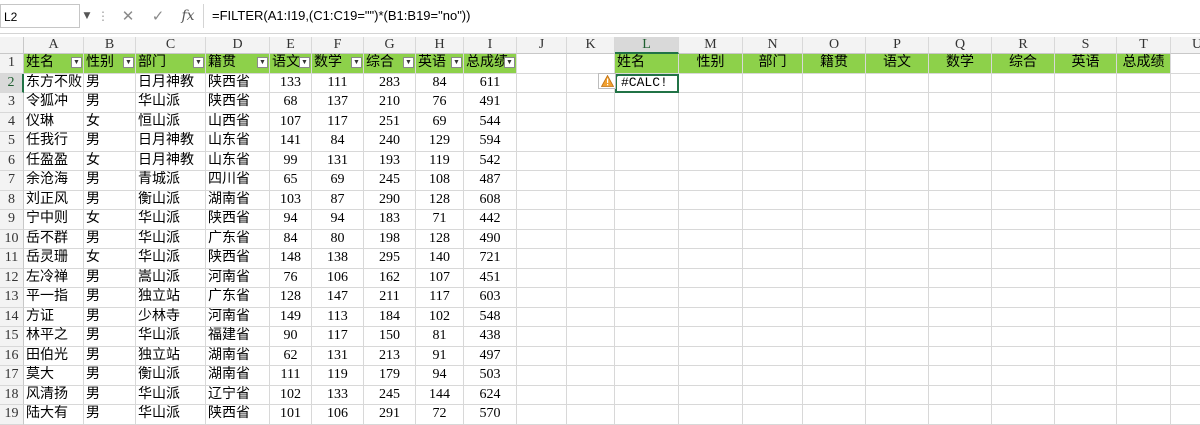 The image size is (1200, 425). What do you see at coordinates (773, 356) in the screenshot?
I see `cell-n16` at bounding box center [773, 356].